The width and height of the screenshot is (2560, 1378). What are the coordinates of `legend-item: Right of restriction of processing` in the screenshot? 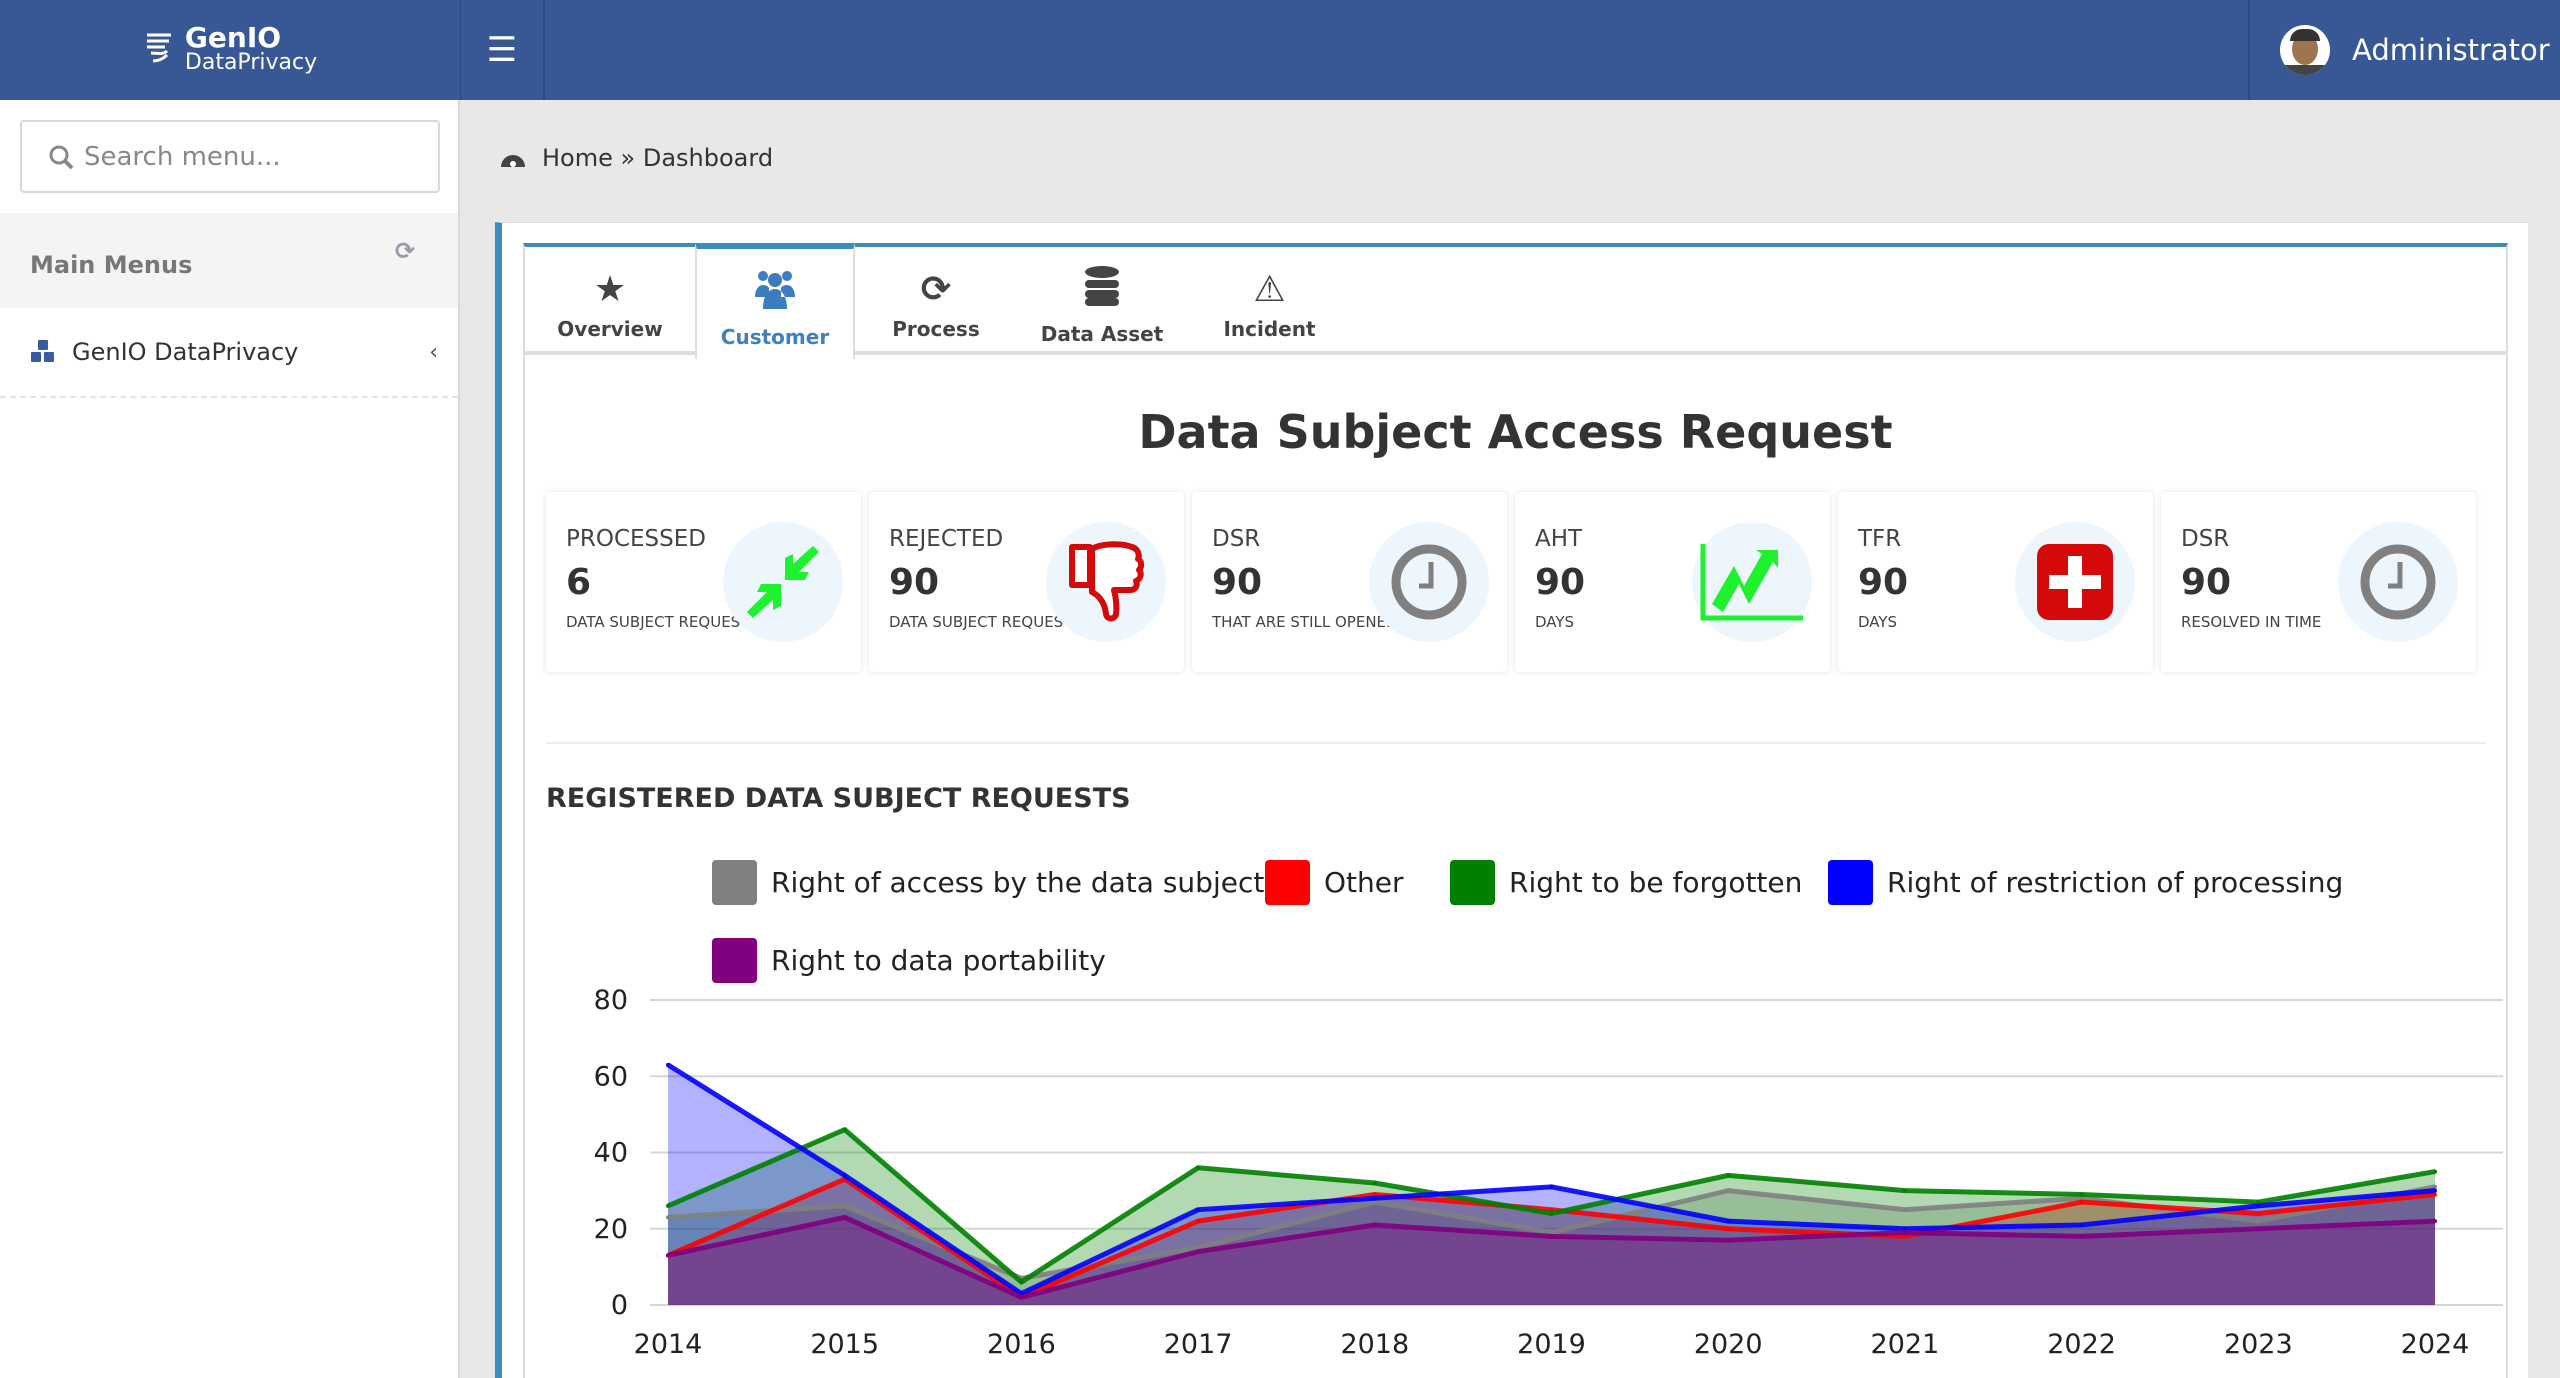 It's located at (2085, 882).